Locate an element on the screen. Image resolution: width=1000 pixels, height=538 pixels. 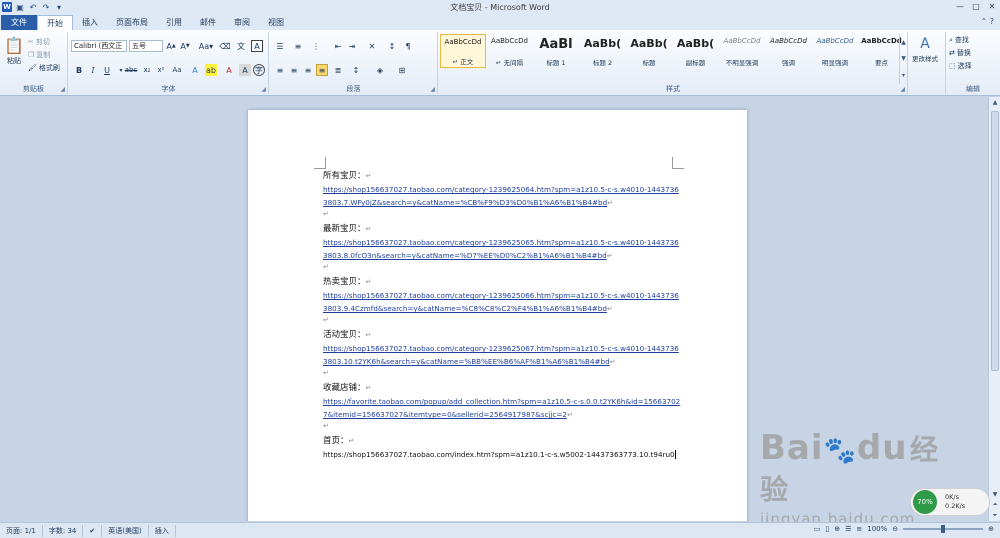
format-painter-button: 🖌 格式刷 is located at coordinates (44, 68).